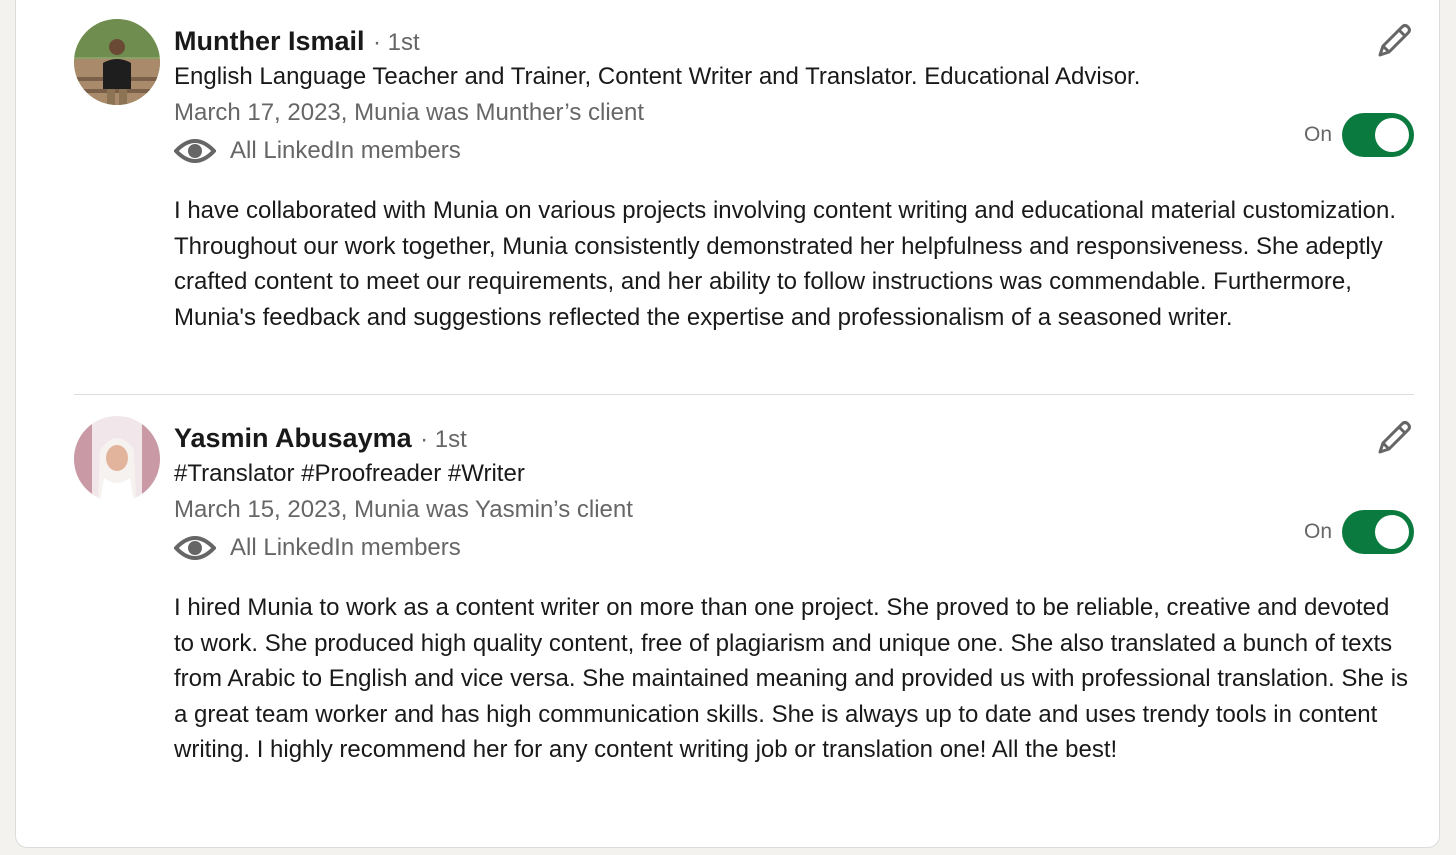  What do you see at coordinates (269, 41) in the screenshot?
I see `recommender-name: Munther Ismail` at bounding box center [269, 41].